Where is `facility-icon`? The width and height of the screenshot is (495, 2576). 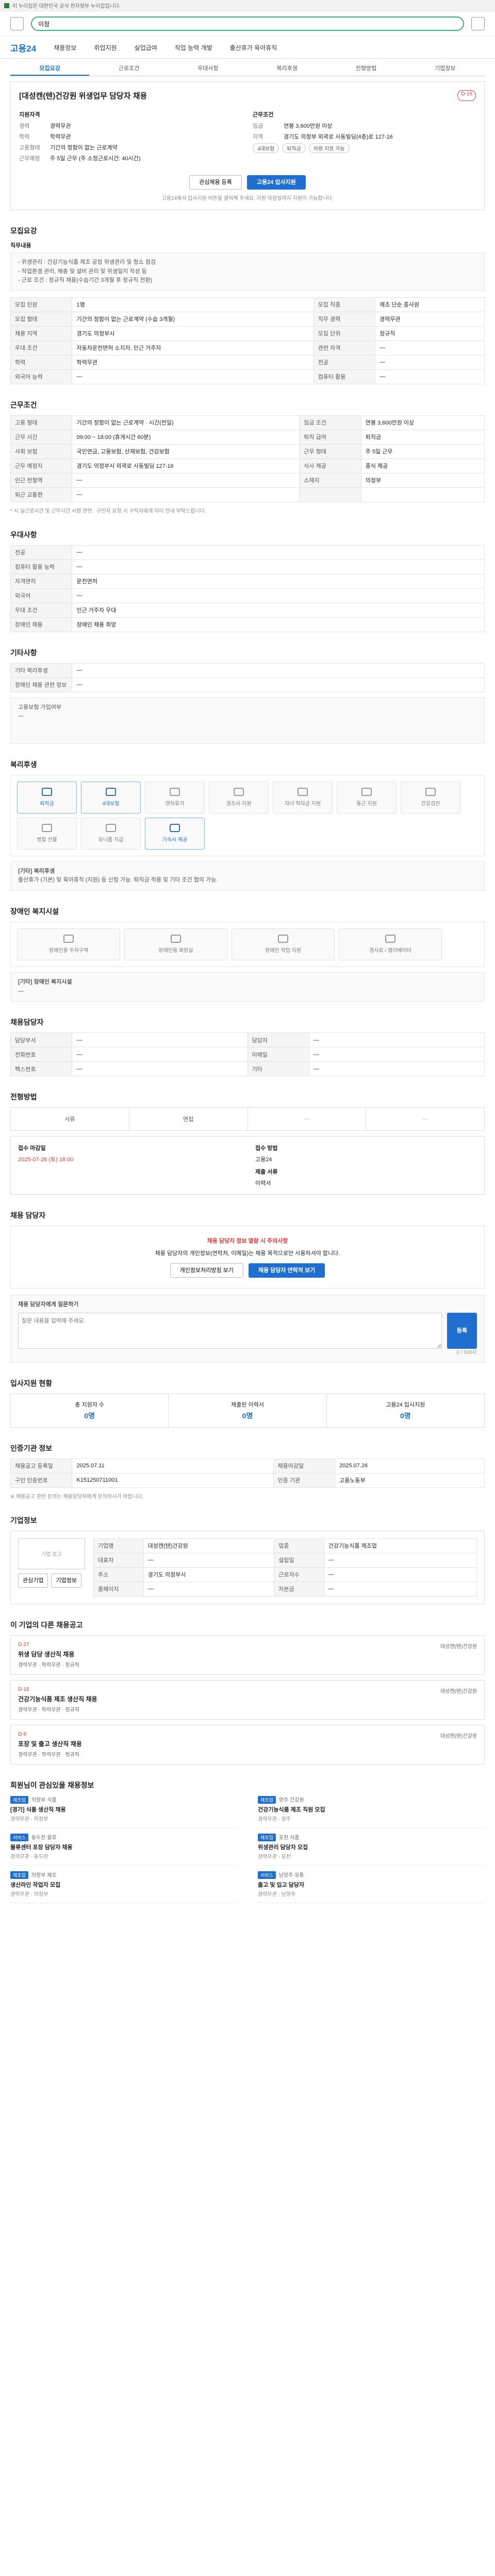
facility-icon is located at coordinates (68, 939).